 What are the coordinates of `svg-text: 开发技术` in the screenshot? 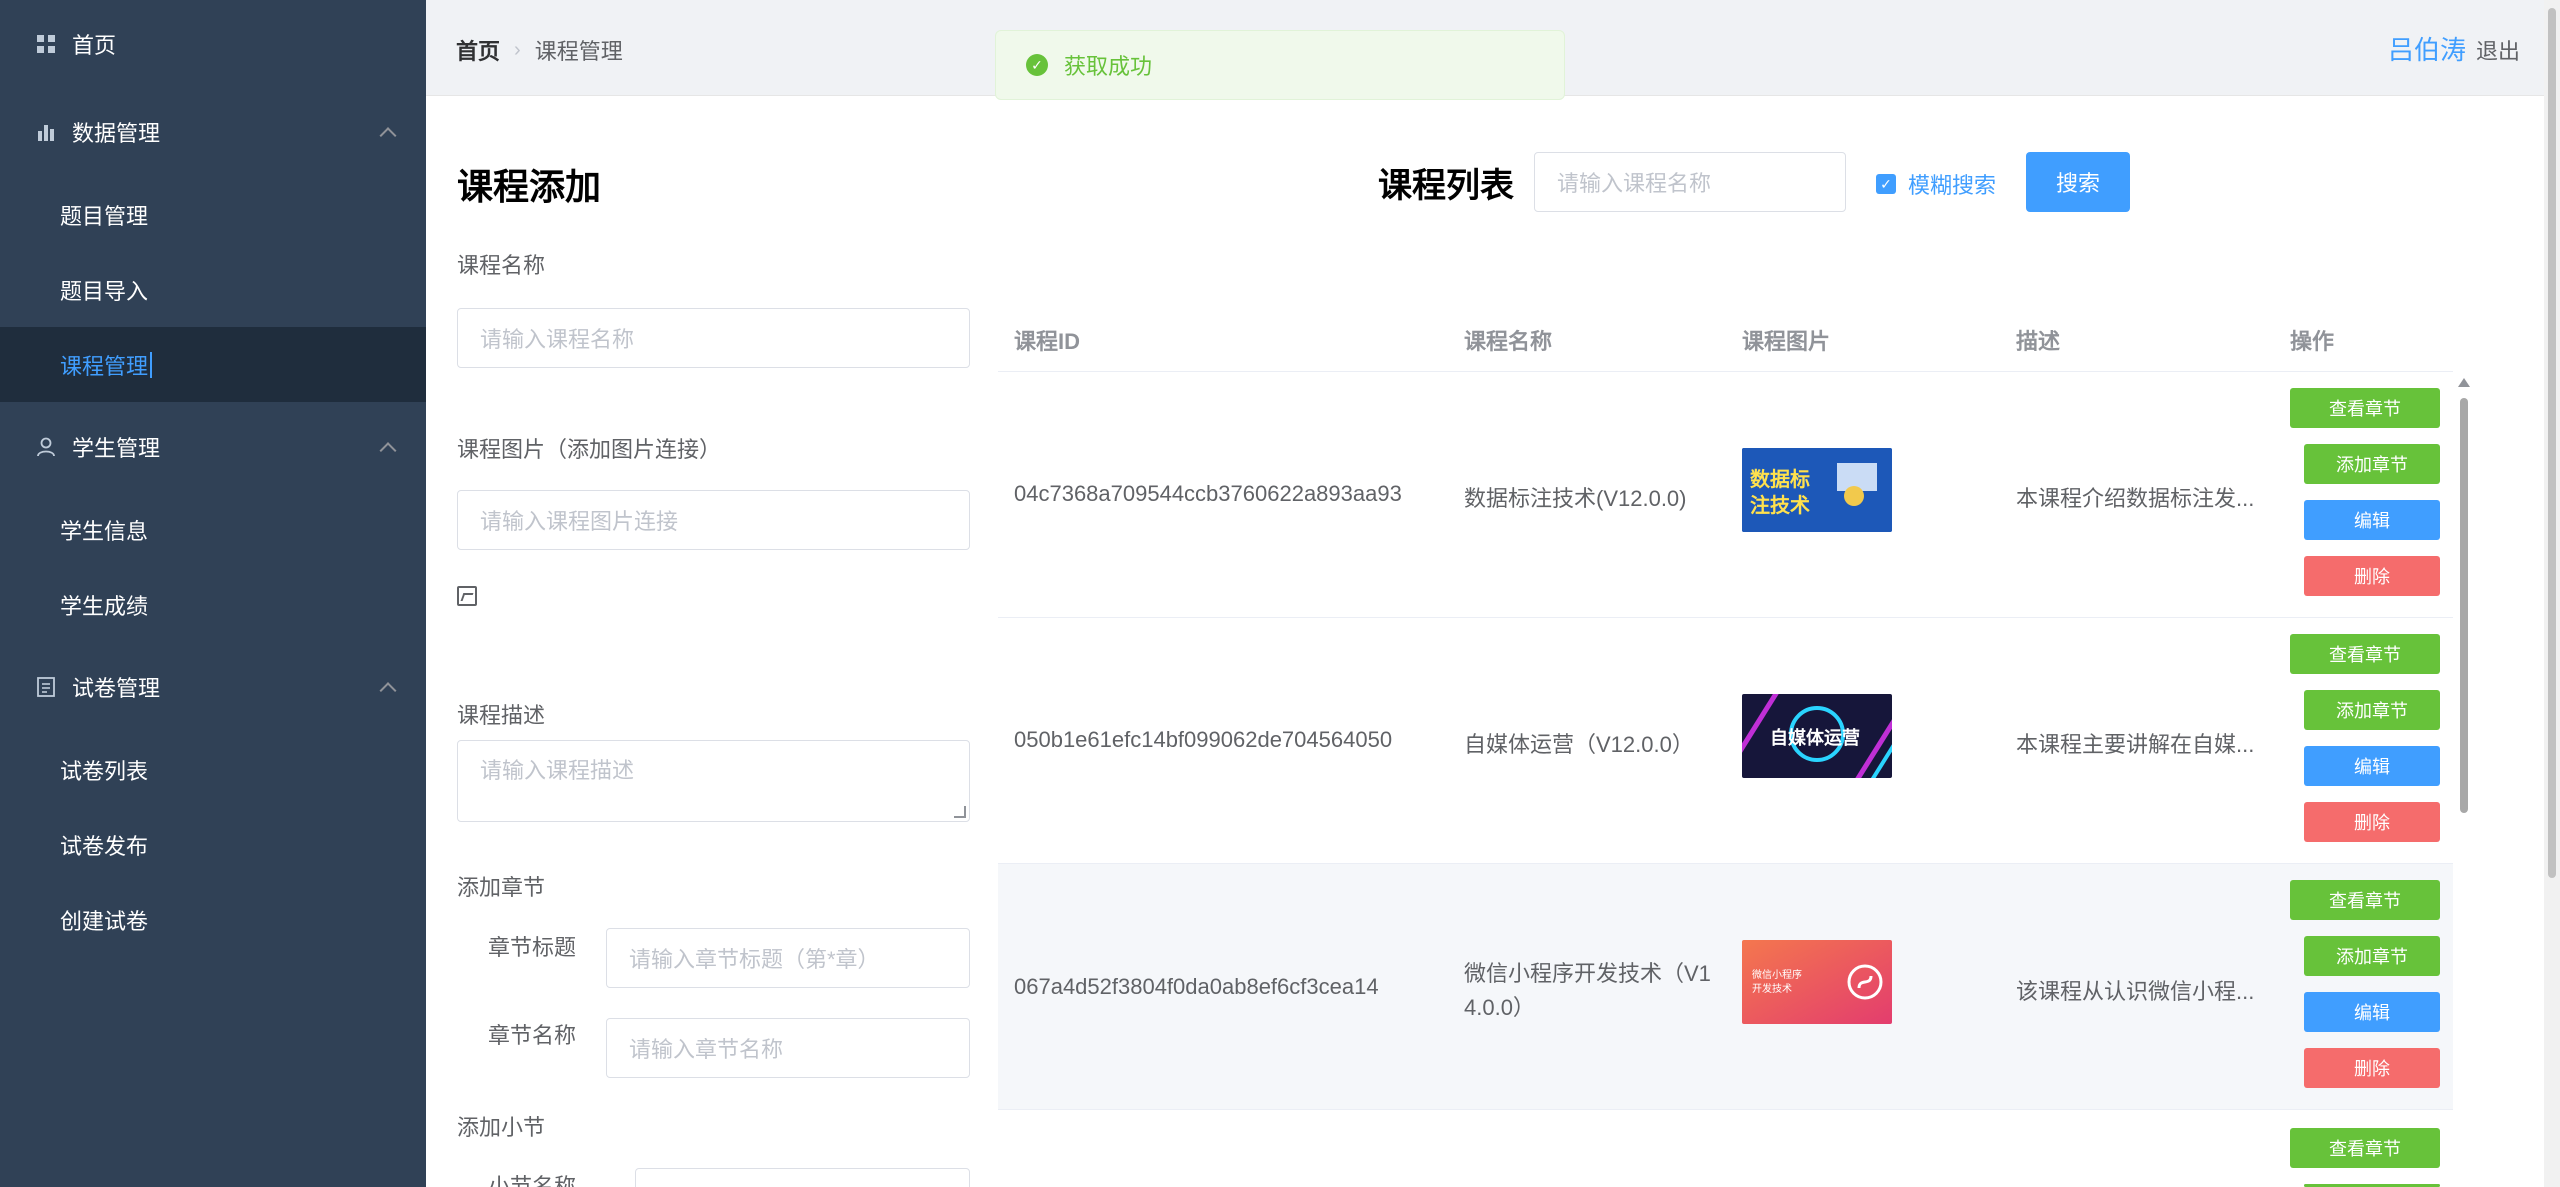 It's located at (1772, 988).